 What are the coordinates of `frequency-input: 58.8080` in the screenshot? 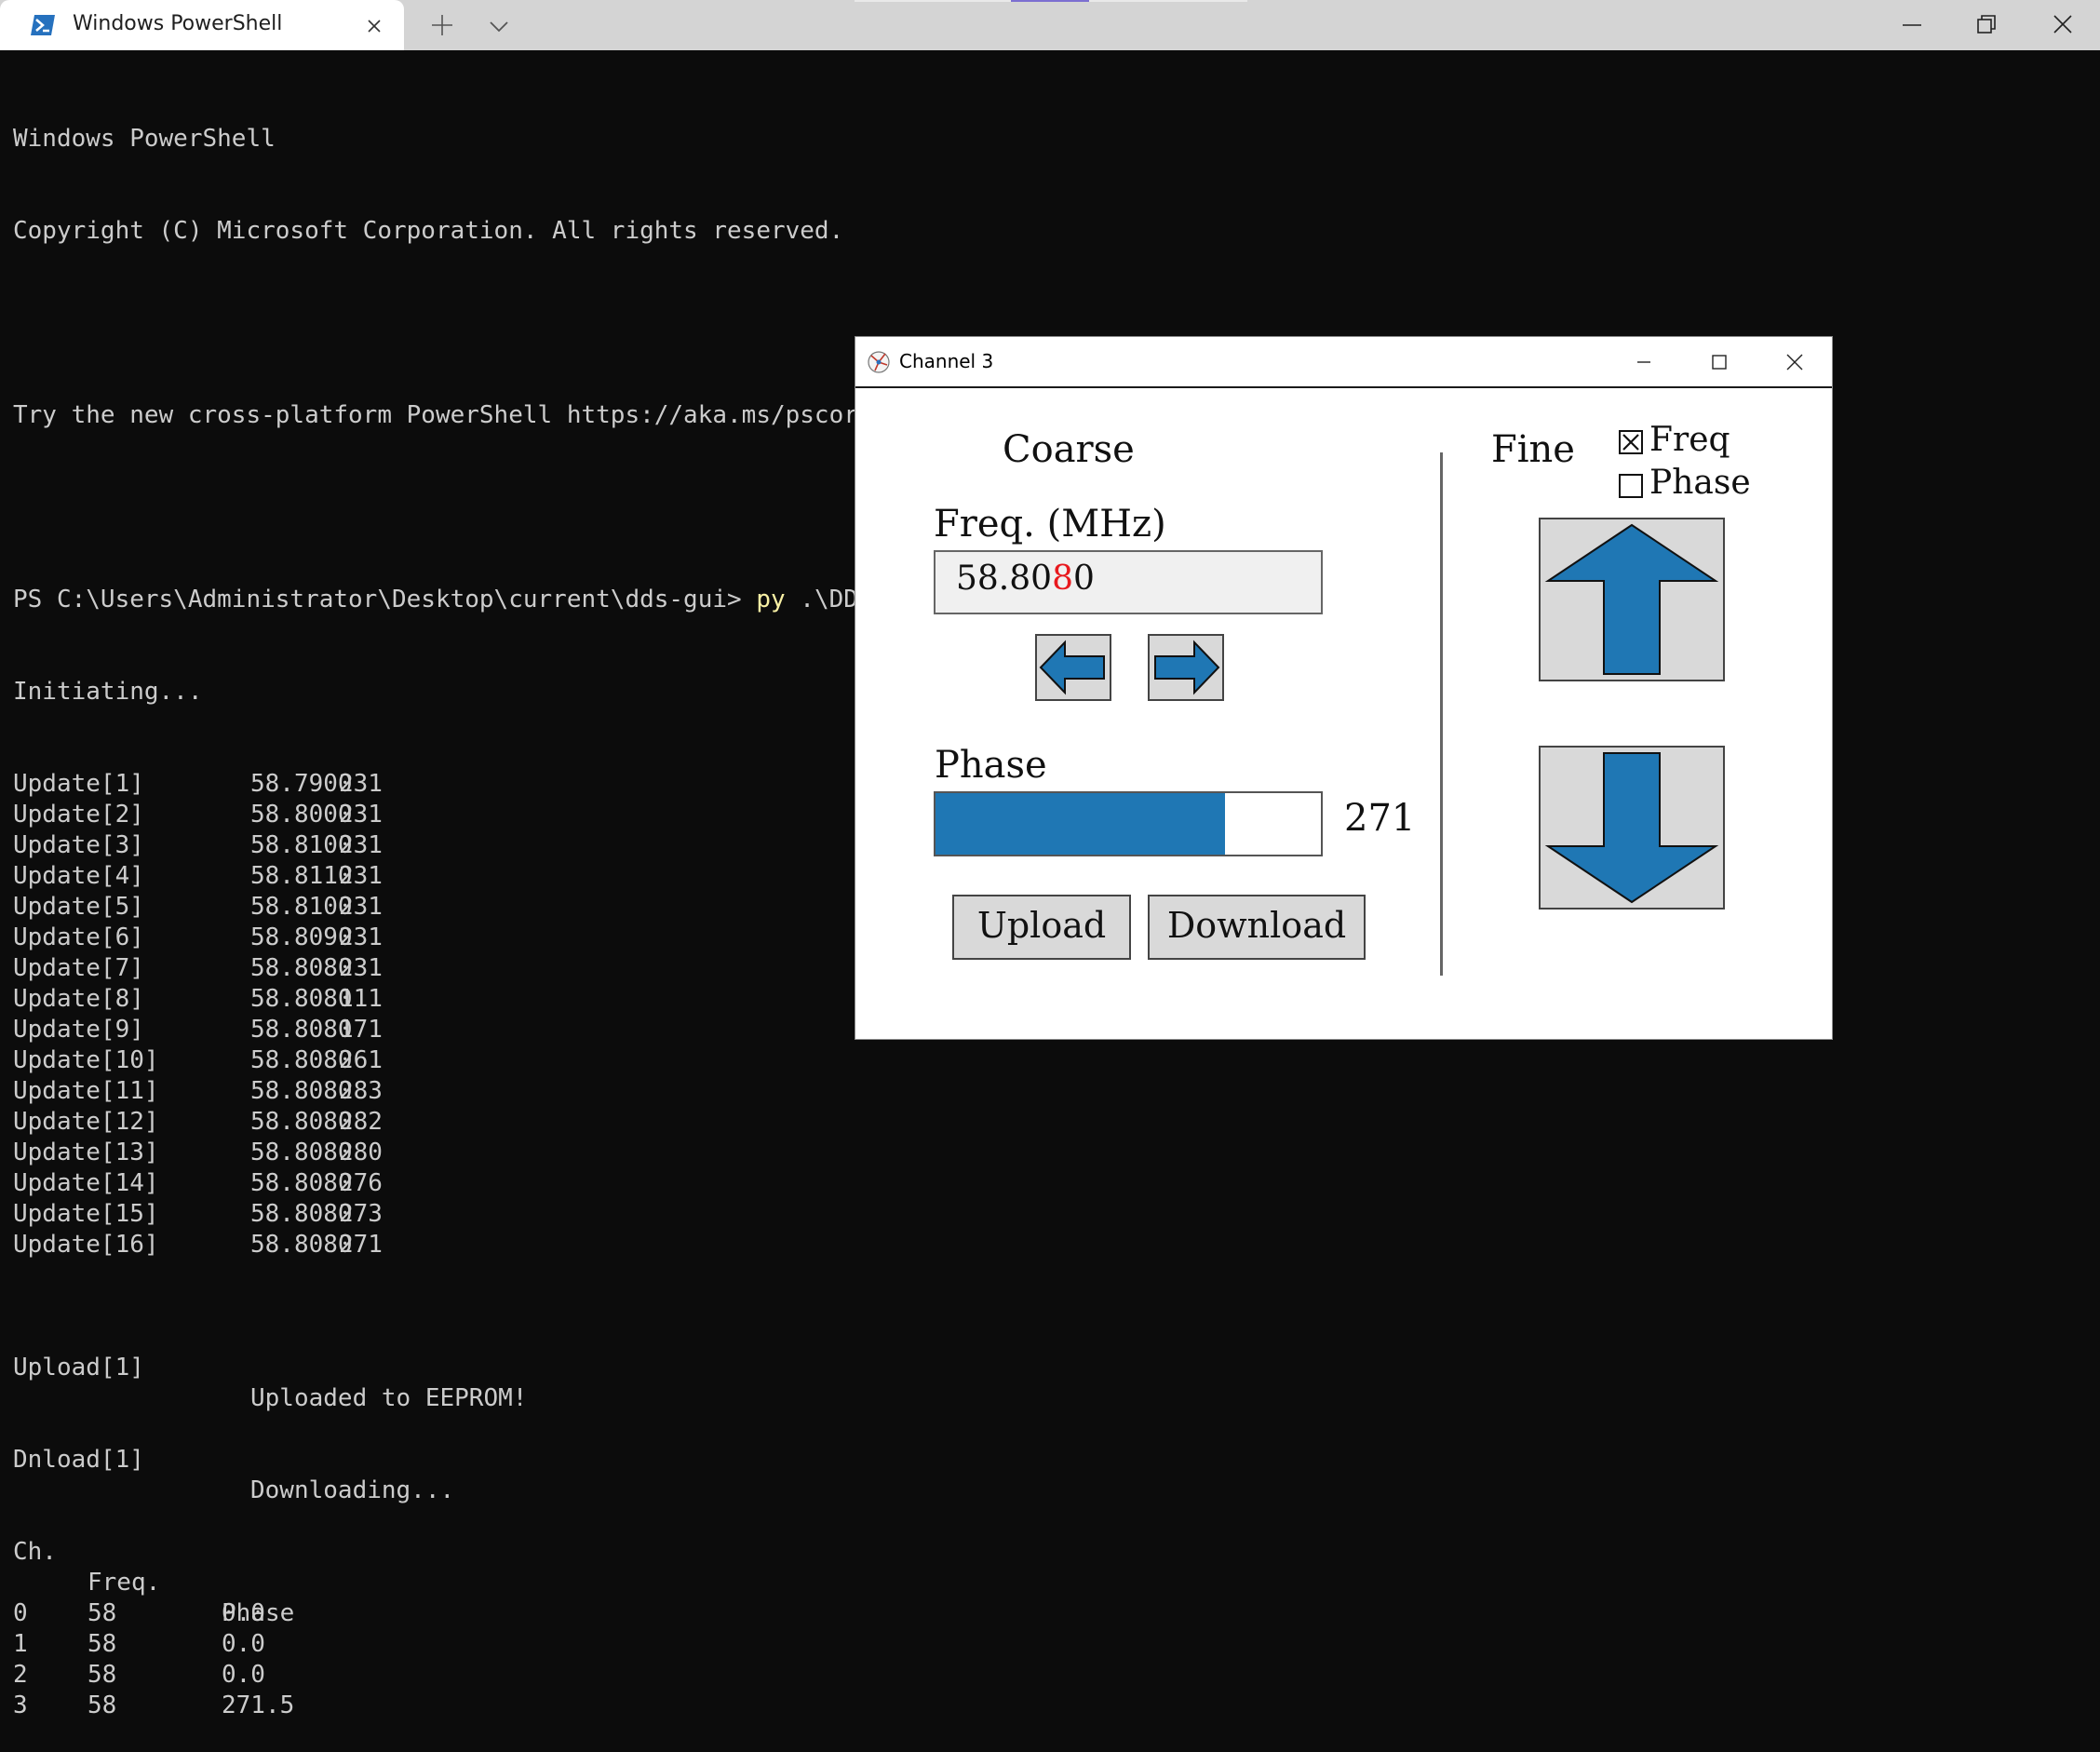 It's located at (1128, 582).